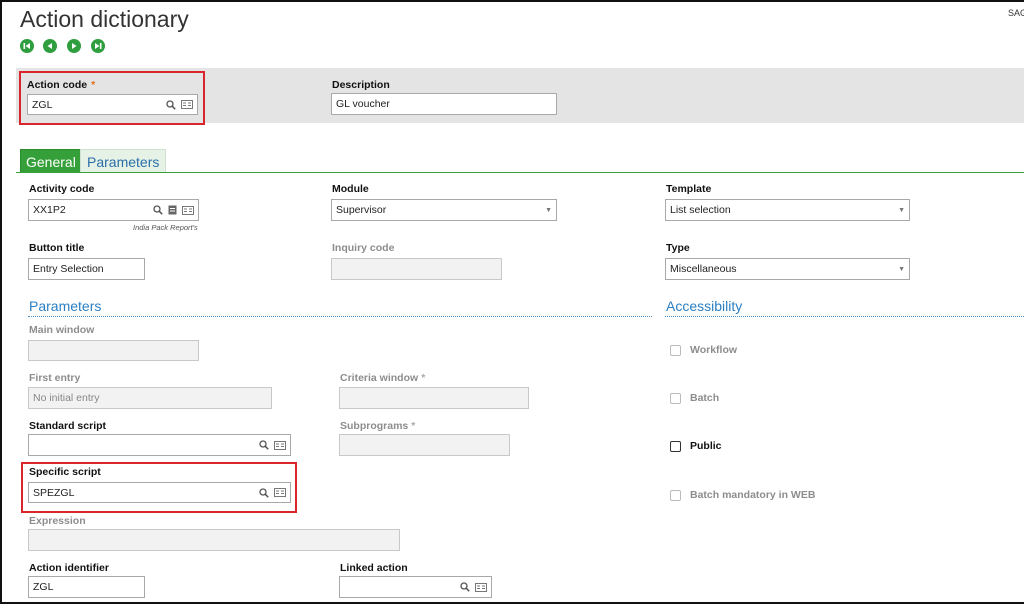 The image size is (1024, 604). Describe the element at coordinates (57, 248) in the screenshot. I see `button-title-label: Button title` at that location.